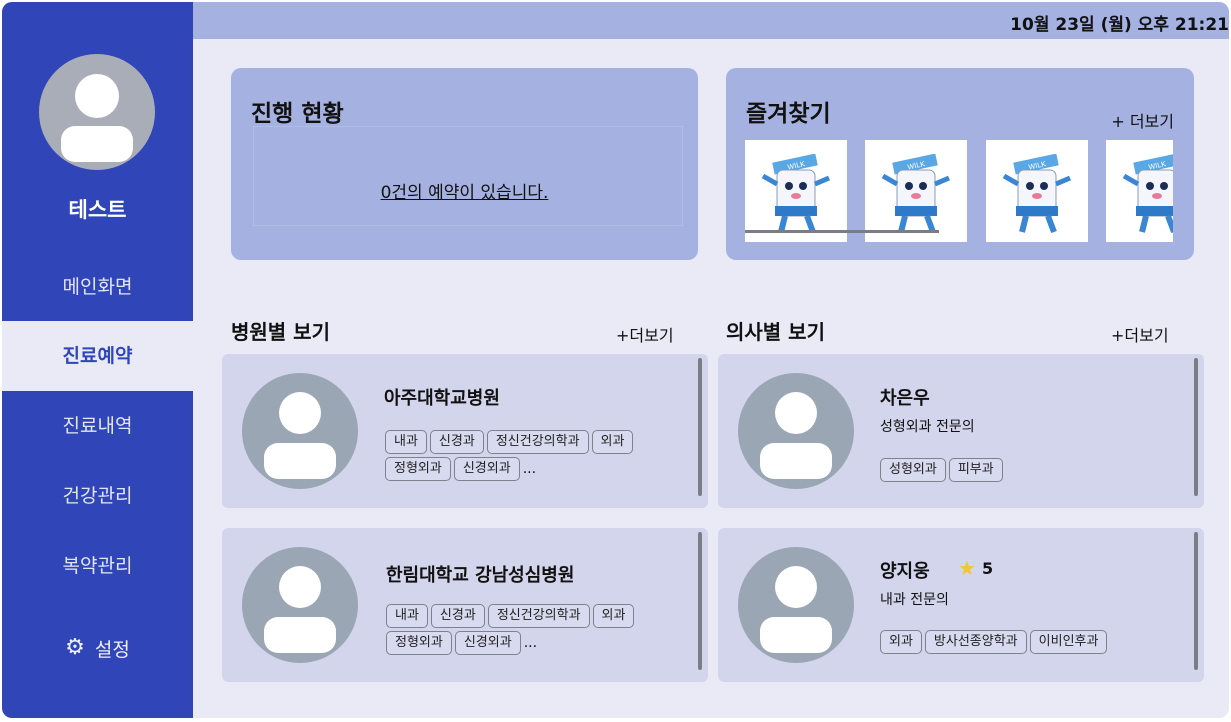 The image size is (1231, 722). I want to click on doctor-rating: ★ 5, so click(975, 568).